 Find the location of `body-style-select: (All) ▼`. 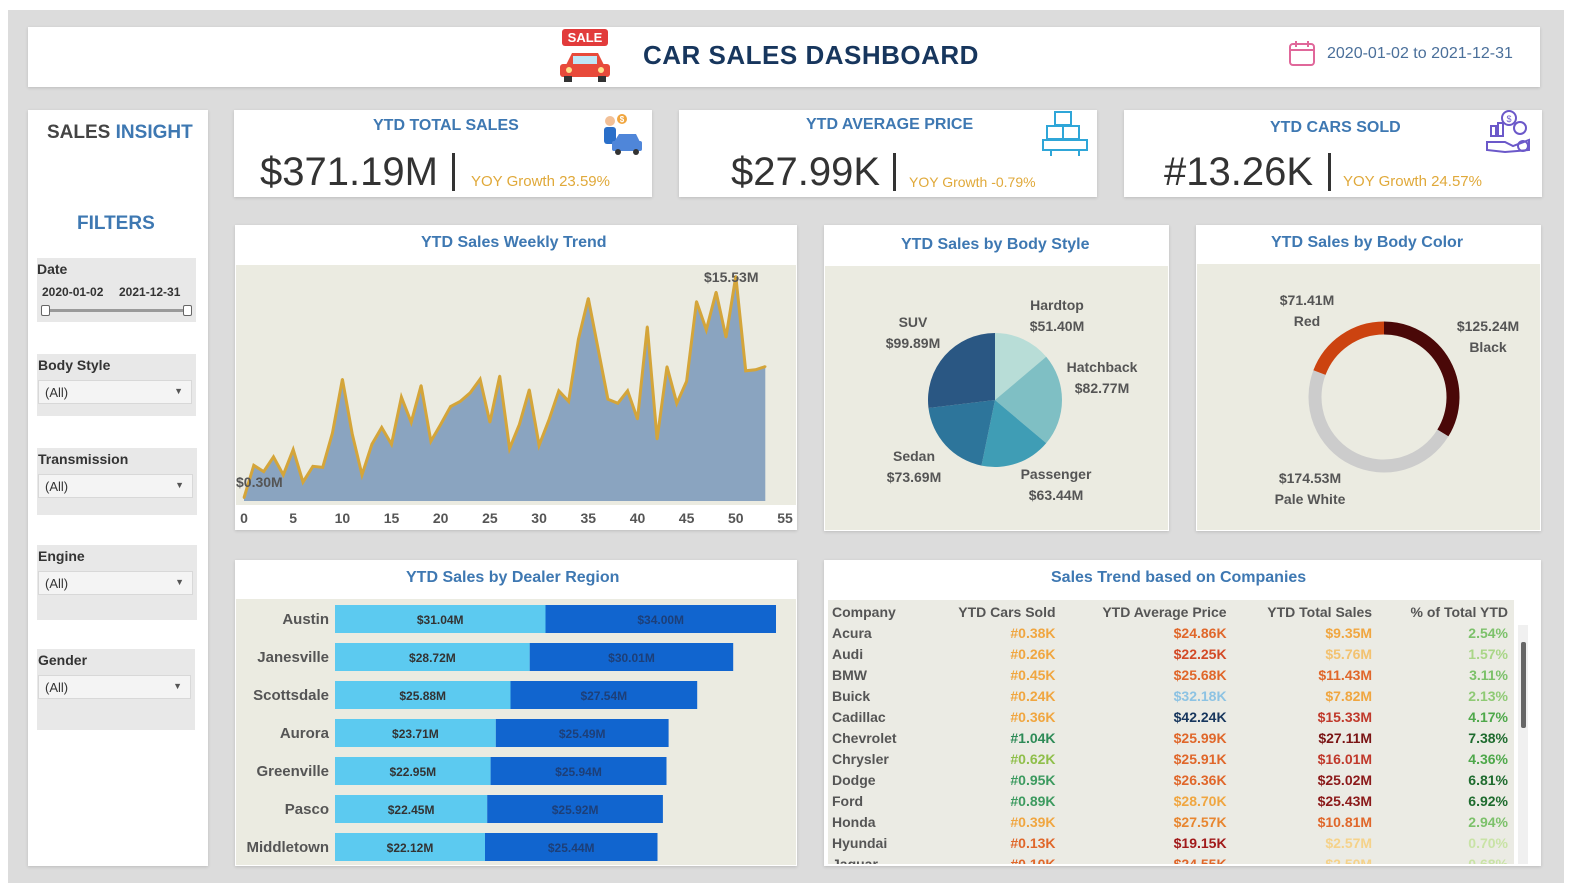

body-style-select: (All) ▼ is located at coordinates (115, 392).